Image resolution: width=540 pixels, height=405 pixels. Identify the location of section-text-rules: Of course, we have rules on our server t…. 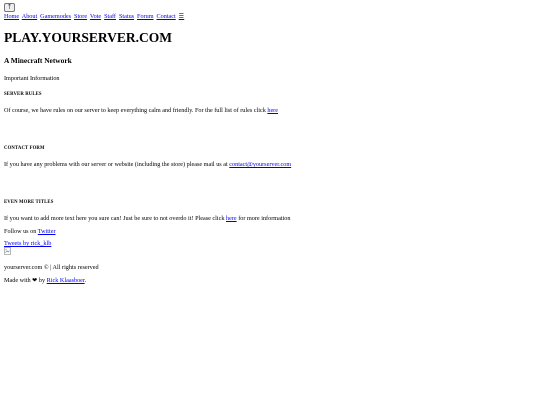
(270, 110).